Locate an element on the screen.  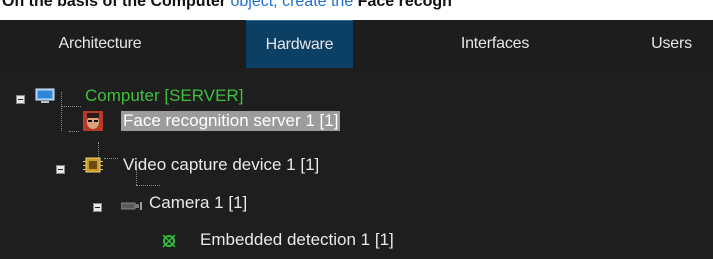
collapse-toggle-video-capture is located at coordinates (60, 169).